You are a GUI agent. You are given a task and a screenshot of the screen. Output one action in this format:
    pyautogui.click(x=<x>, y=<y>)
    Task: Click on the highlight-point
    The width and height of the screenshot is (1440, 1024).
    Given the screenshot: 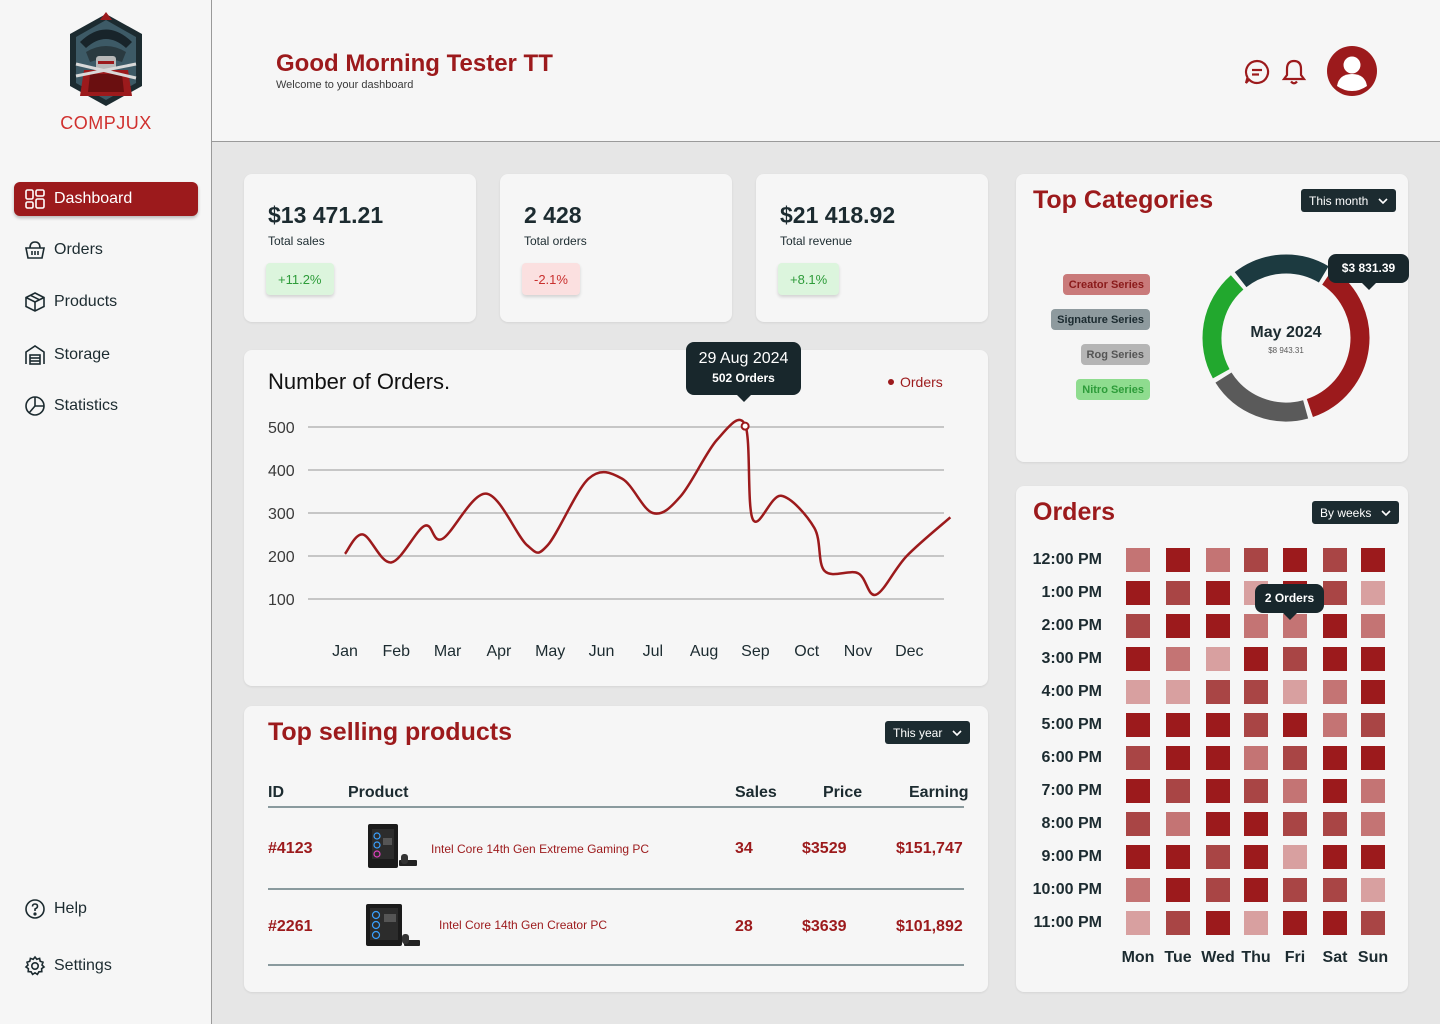 What is the action you would take?
    pyautogui.click(x=745, y=426)
    